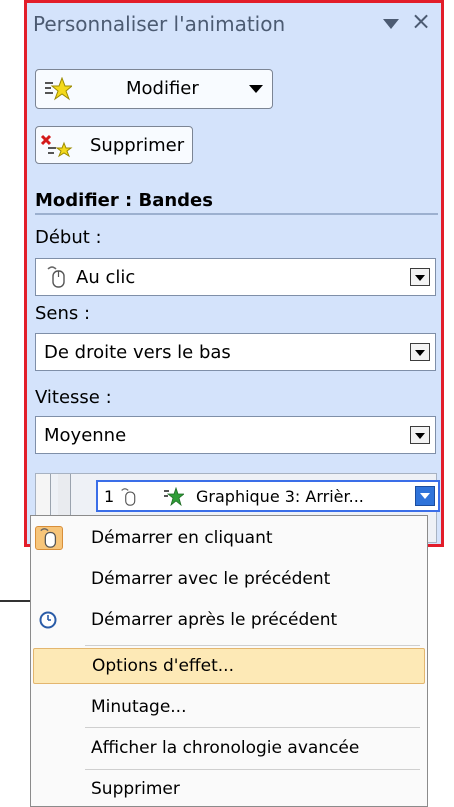  What do you see at coordinates (159, 24) in the screenshot?
I see `pane-title: Personnaliser l'animation` at bounding box center [159, 24].